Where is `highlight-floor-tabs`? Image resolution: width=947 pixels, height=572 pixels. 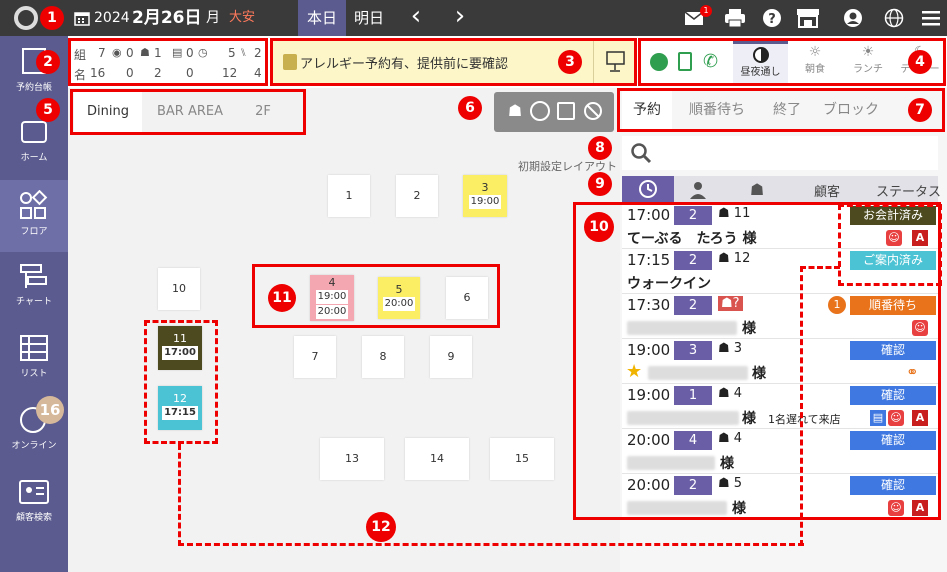
highlight-floor-tabs is located at coordinates (188, 112).